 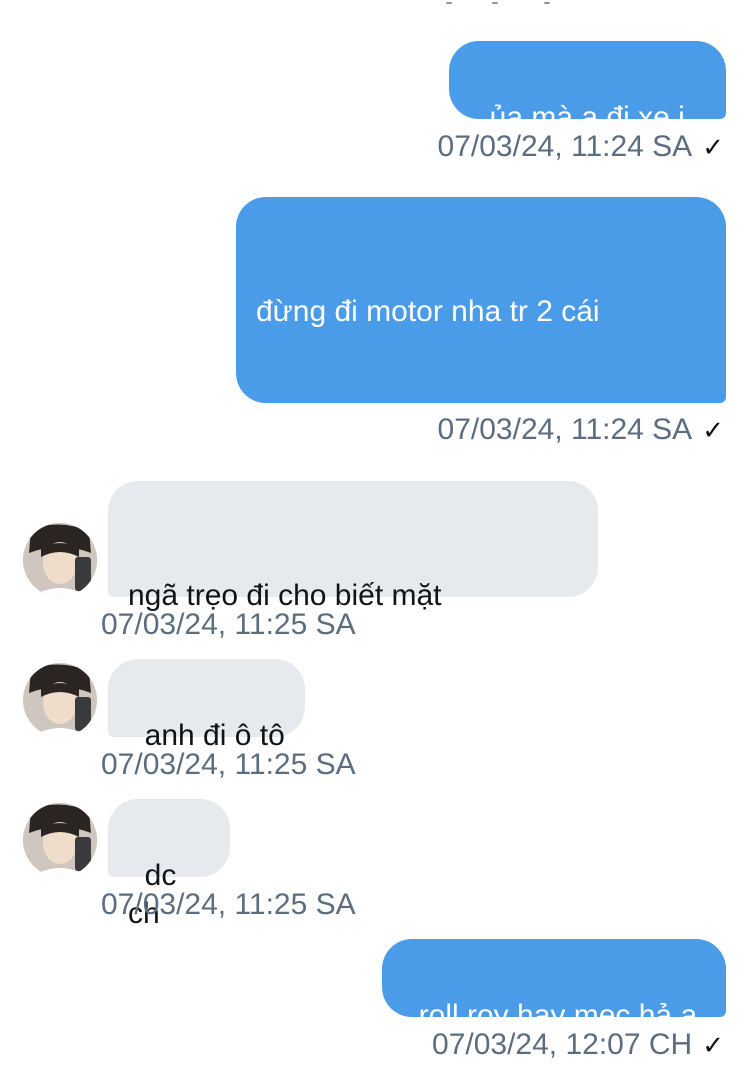 I want to click on message-text-line: đừng đi motor nha tr 2 cái, so click(x=428, y=311).